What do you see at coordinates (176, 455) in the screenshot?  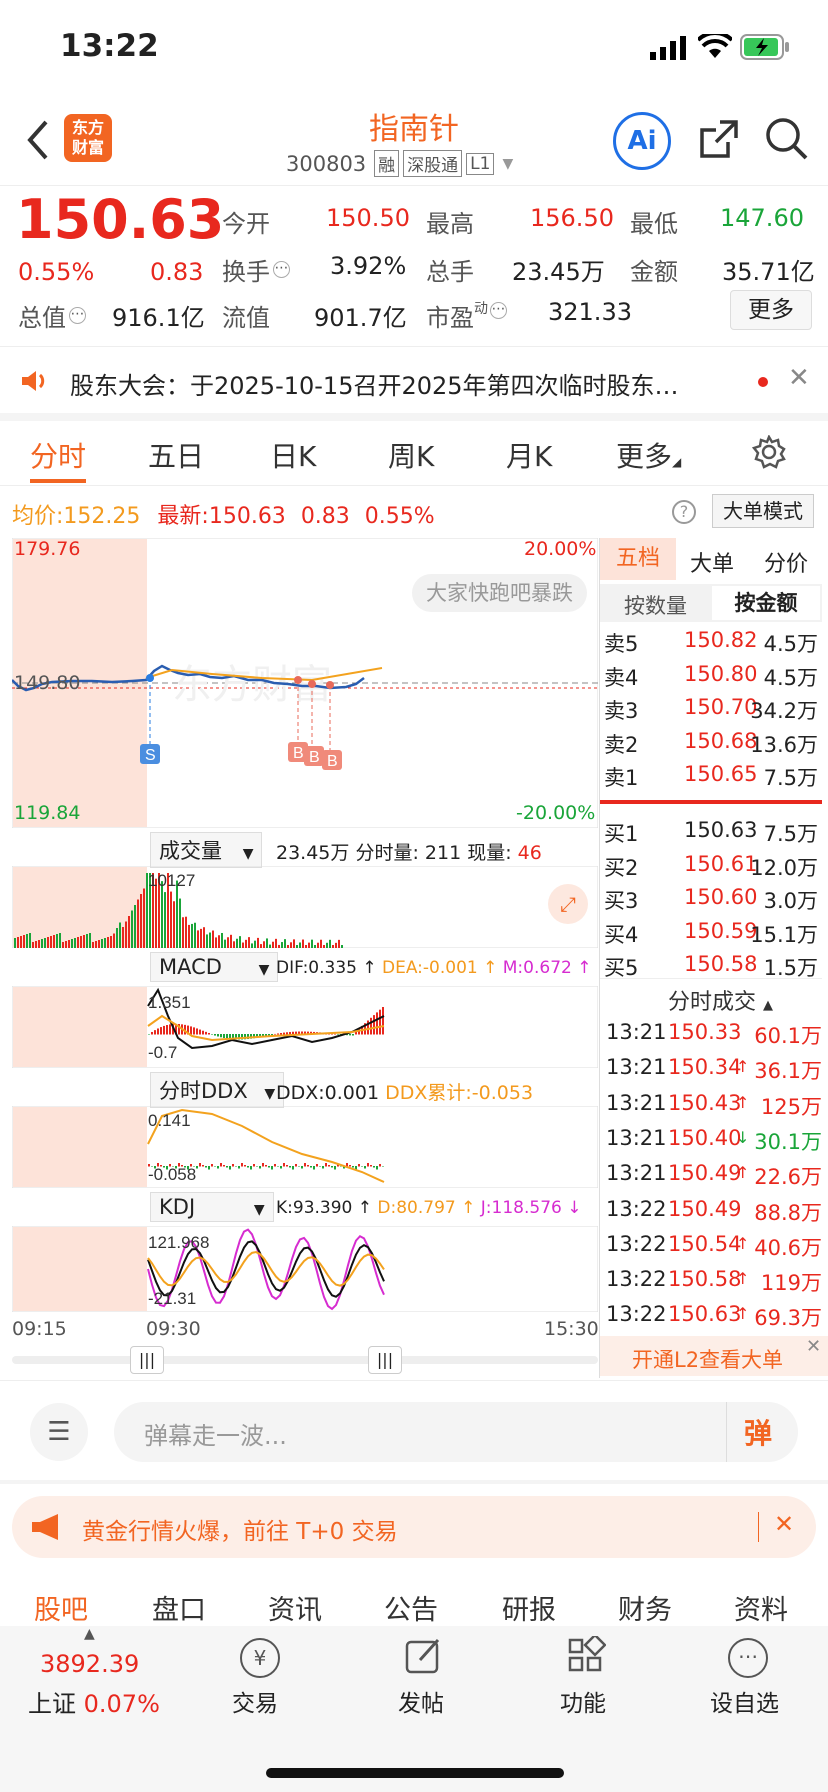 I see `tab-5day: 五日` at bounding box center [176, 455].